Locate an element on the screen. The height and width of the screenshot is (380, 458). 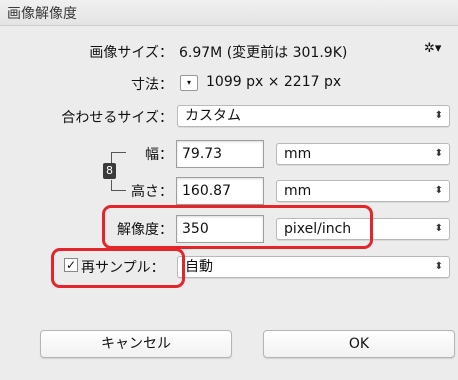
ok-button: OK is located at coordinates (359, 344).